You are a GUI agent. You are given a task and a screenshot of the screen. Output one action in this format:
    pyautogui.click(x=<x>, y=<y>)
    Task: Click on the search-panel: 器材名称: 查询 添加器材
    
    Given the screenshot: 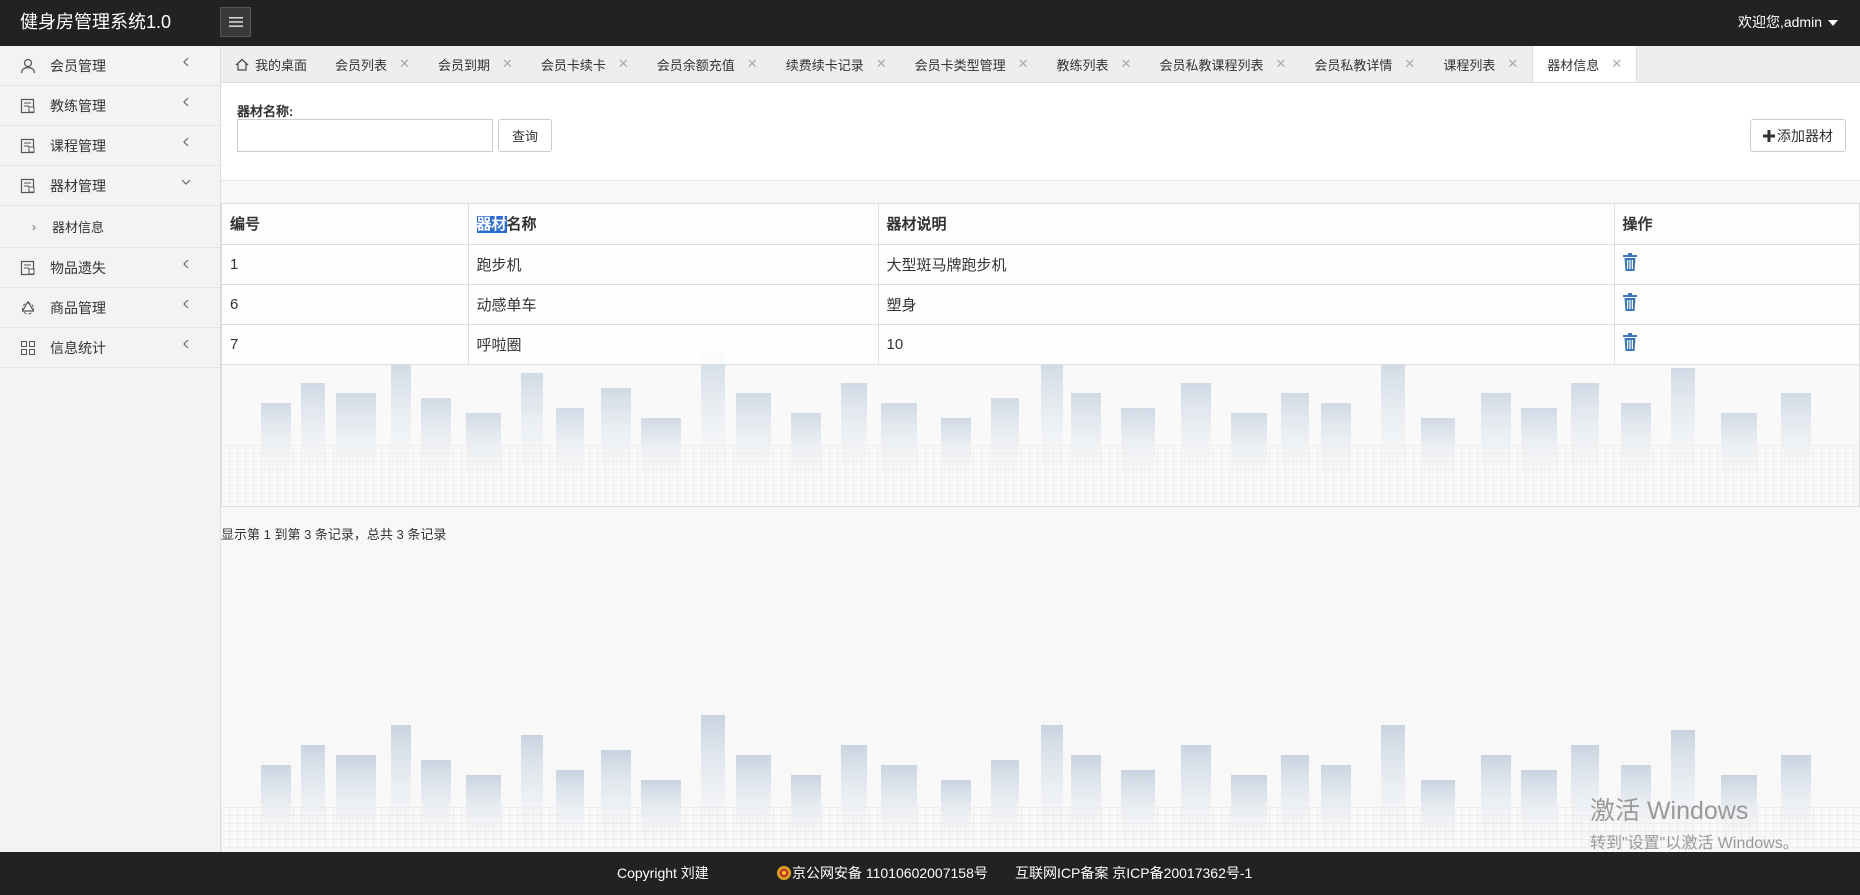 What is the action you would take?
    pyautogui.click(x=1040, y=132)
    